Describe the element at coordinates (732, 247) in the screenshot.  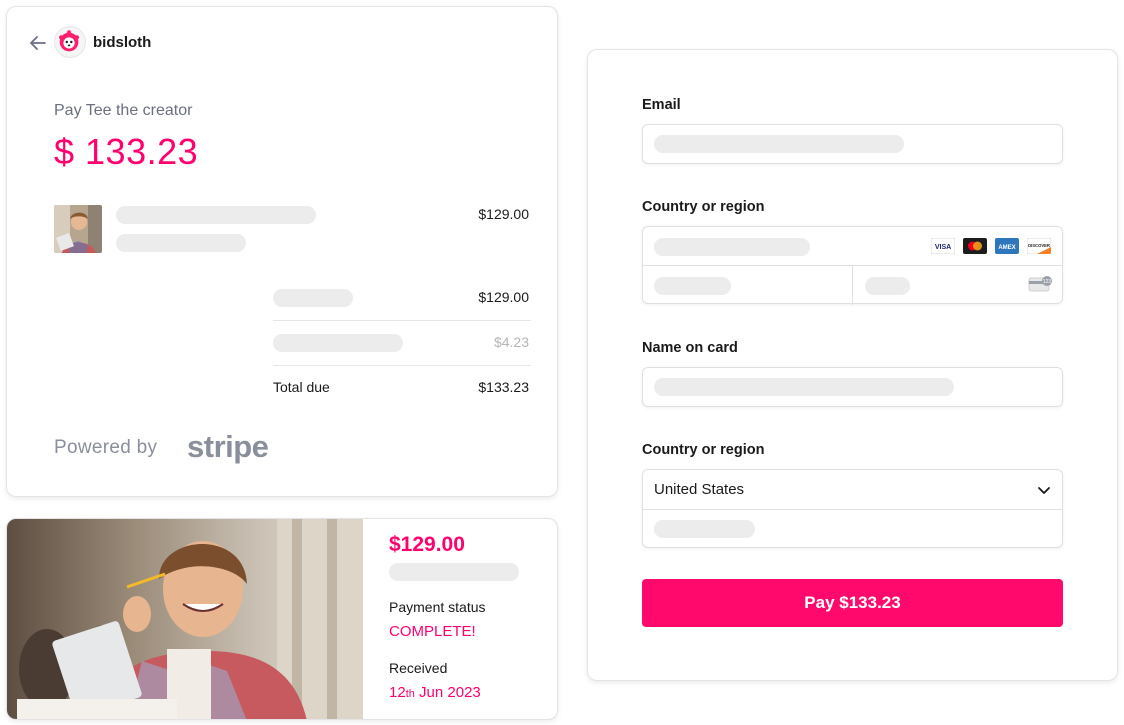
I see `card-number-placeholder` at that location.